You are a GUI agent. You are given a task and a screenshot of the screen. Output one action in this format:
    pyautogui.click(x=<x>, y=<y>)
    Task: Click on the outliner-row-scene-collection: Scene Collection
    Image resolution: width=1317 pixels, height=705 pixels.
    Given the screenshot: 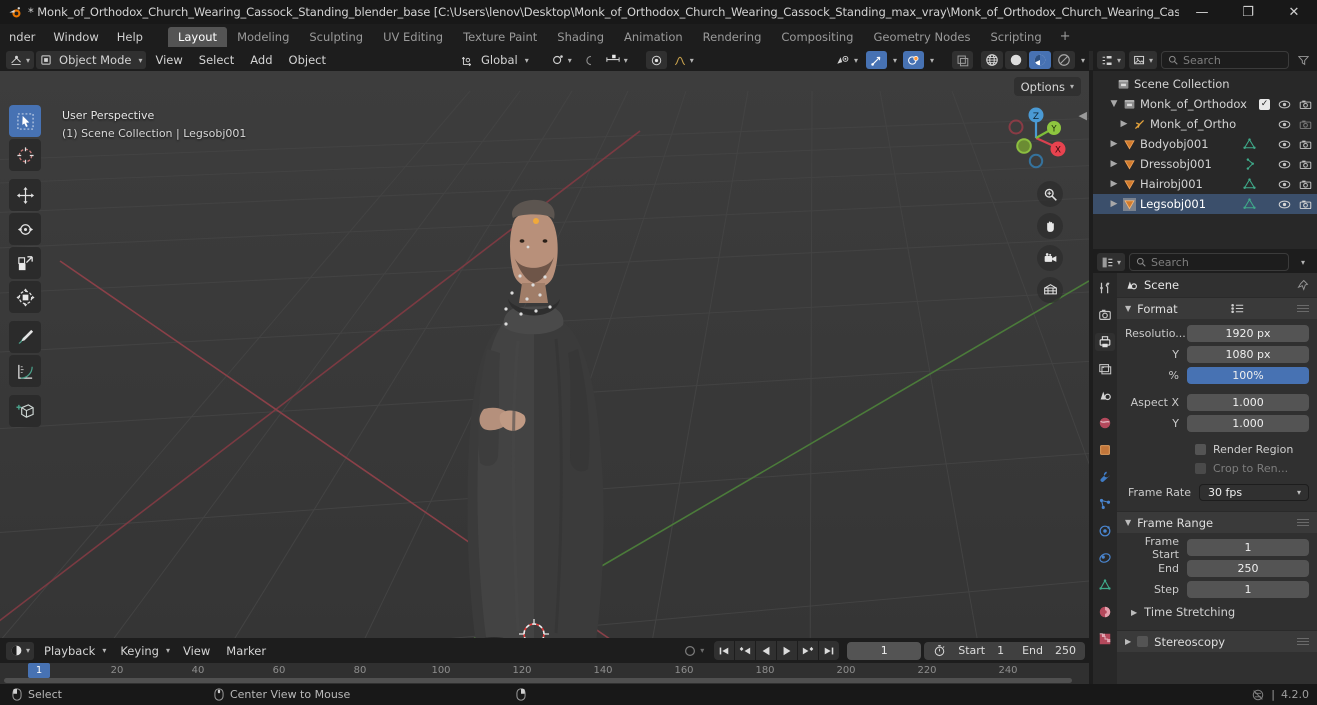 What is the action you would take?
    pyautogui.click(x=1205, y=84)
    